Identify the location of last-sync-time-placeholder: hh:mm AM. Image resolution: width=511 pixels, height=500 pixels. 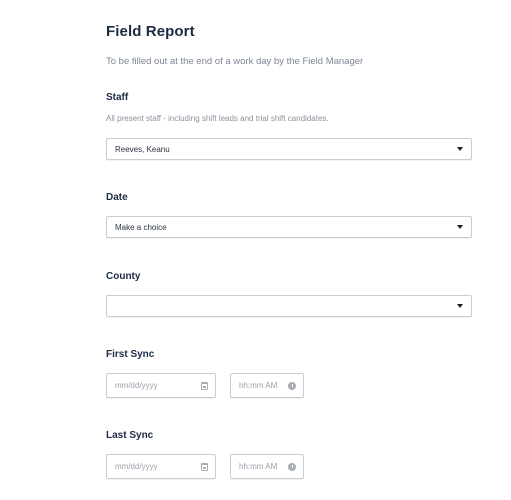
(258, 466).